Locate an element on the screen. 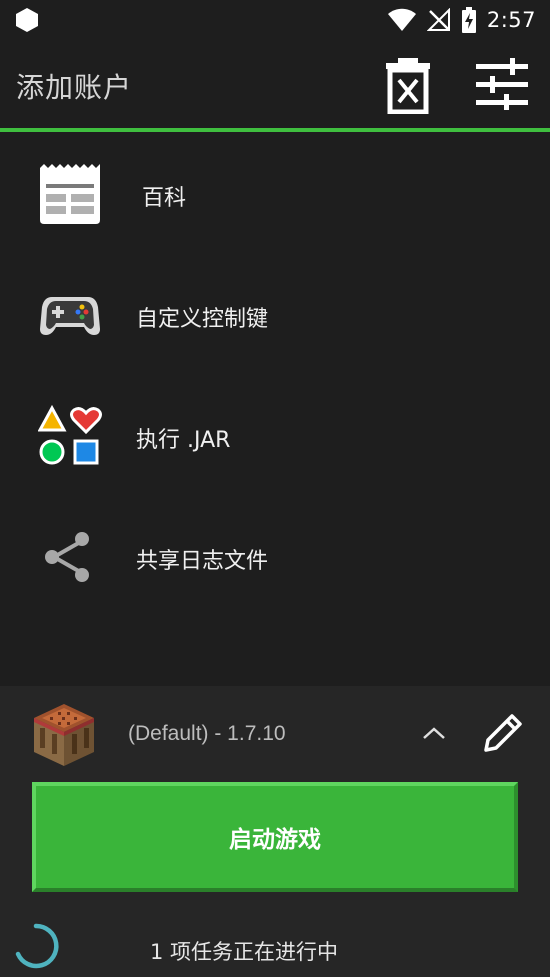 The height and width of the screenshot is (977, 550). wiki-icon is located at coordinates (70, 194).